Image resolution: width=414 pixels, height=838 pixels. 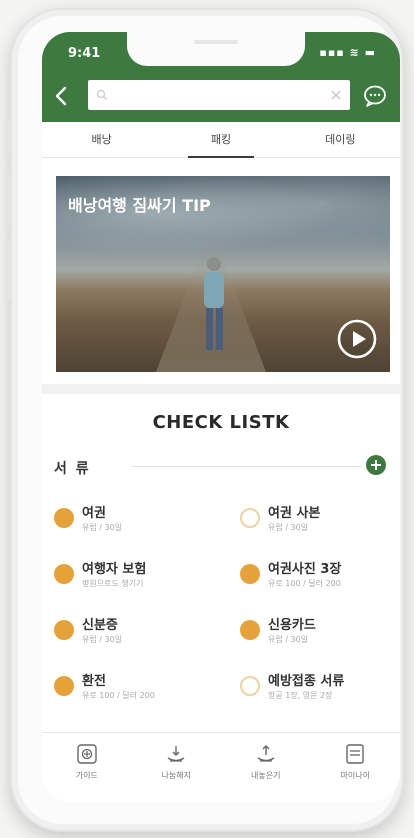 What do you see at coordinates (292, 625) in the screenshot?
I see `item-label: 신용카드` at bounding box center [292, 625].